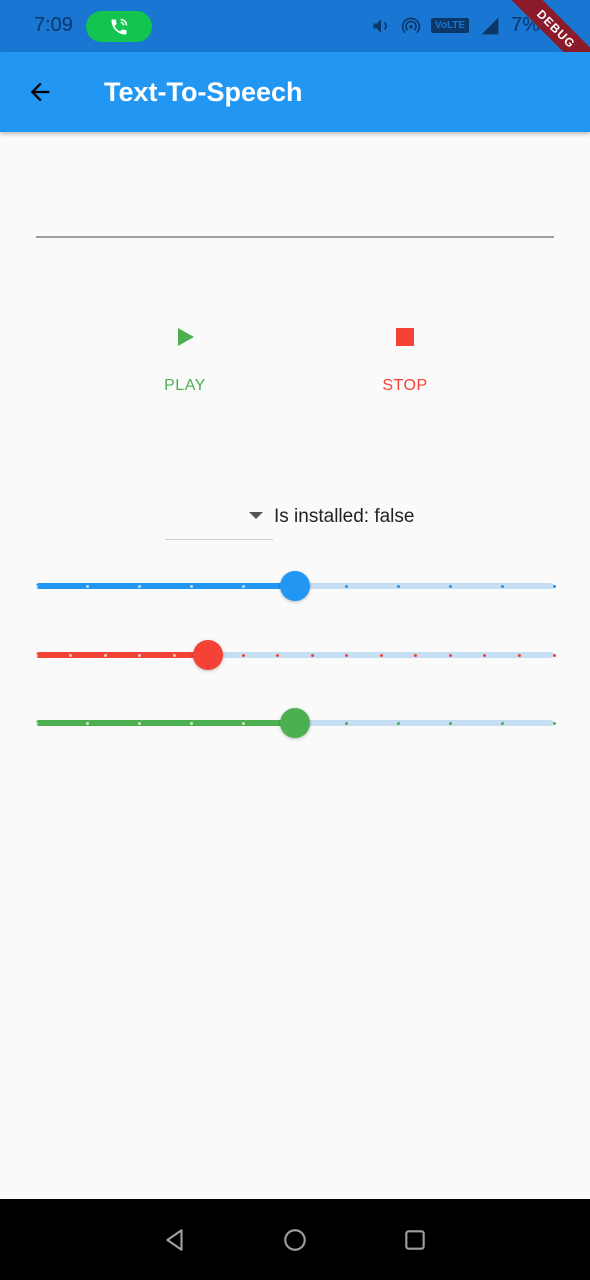 The width and height of the screenshot is (590, 1280). I want to click on triangle-back-icon, so click(174, 1240).